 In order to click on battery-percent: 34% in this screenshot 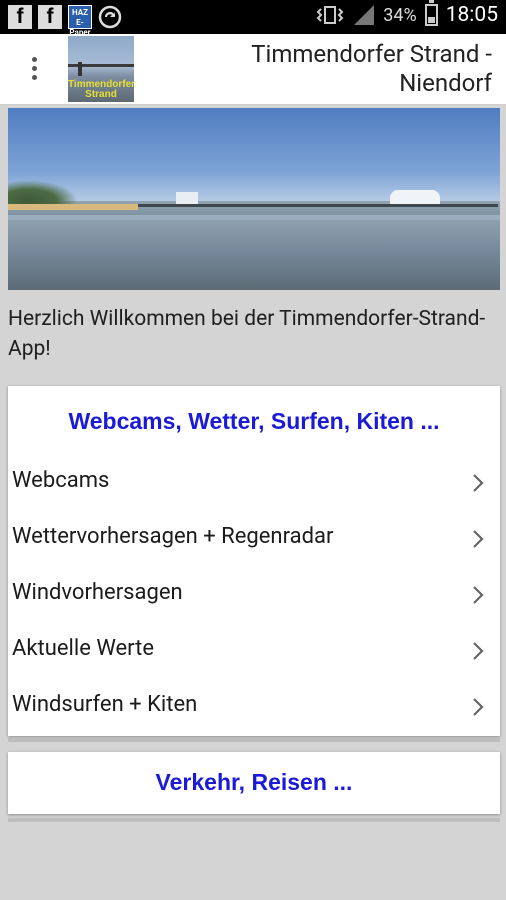, I will do `click(400, 15)`.